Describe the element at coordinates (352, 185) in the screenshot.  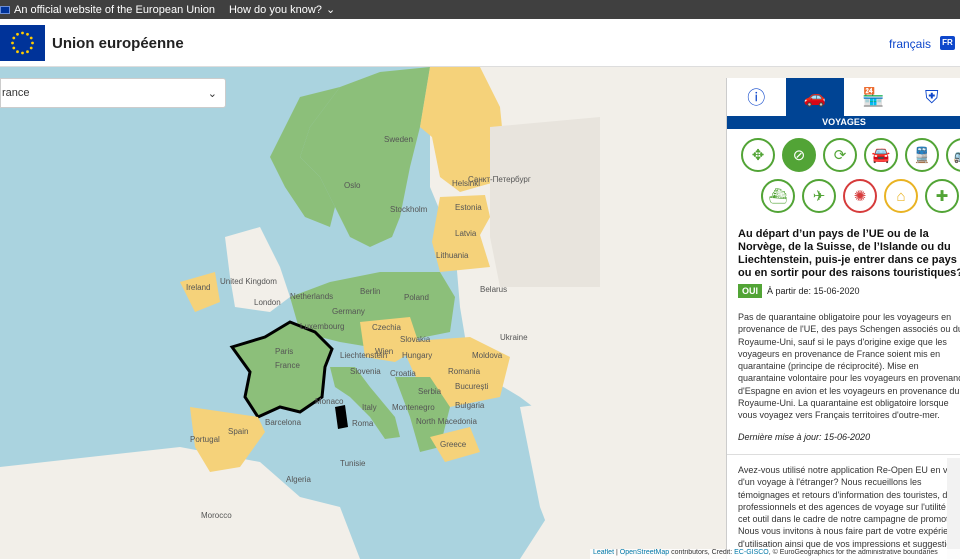
I see `map-label: Oslo` at that location.